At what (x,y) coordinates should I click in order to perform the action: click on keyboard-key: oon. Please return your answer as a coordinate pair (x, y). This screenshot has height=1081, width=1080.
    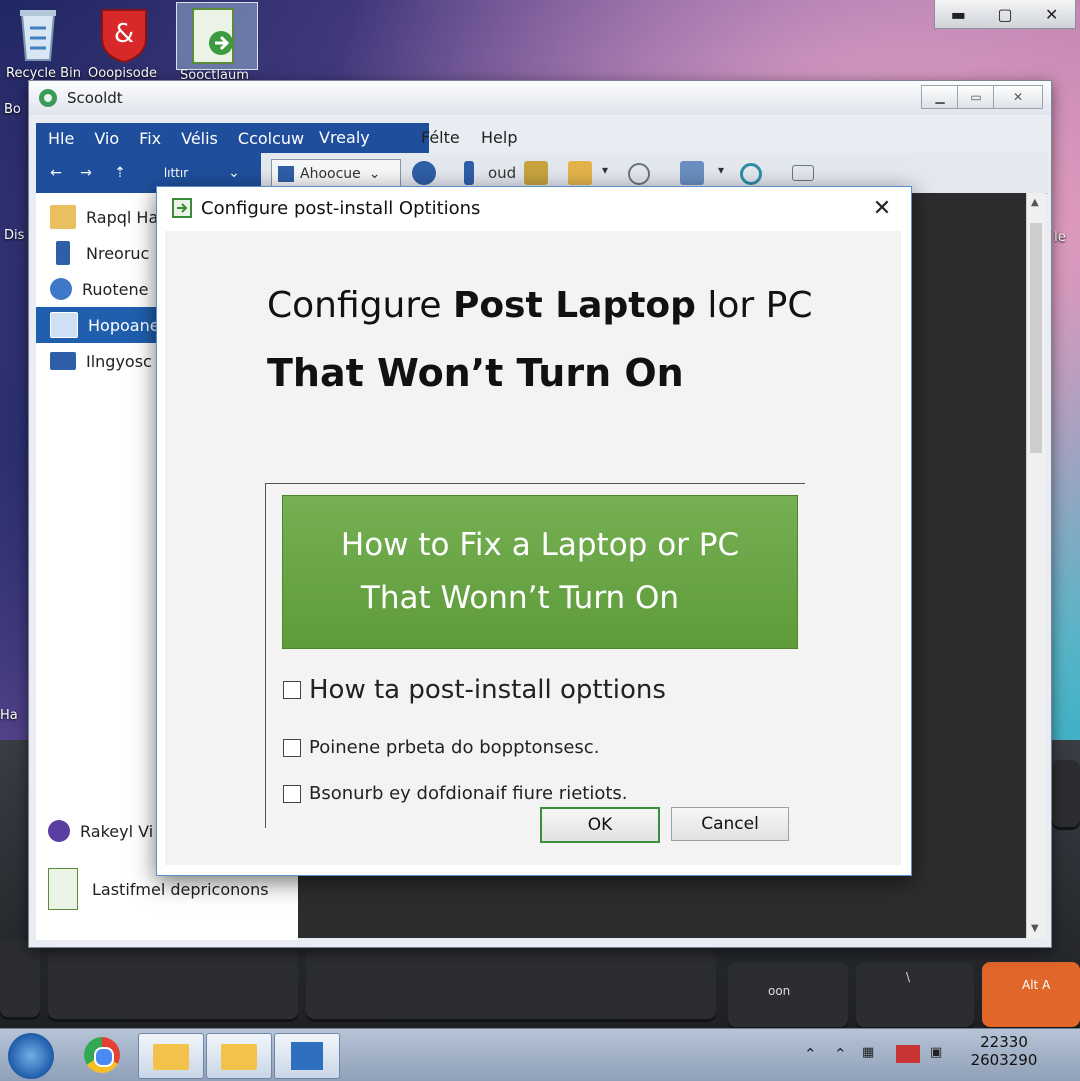
    Looking at the image, I should click on (788, 996).